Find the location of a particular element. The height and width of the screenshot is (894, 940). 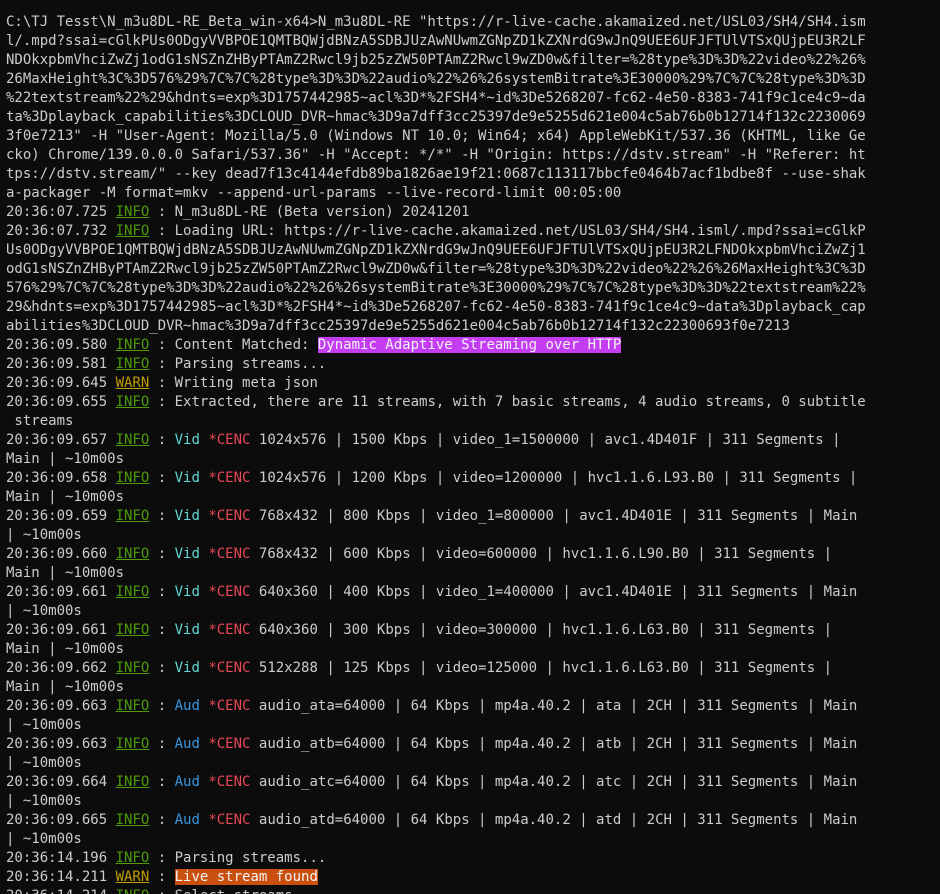

terminal-text: 20:36:09.663 is located at coordinates (61, 744).